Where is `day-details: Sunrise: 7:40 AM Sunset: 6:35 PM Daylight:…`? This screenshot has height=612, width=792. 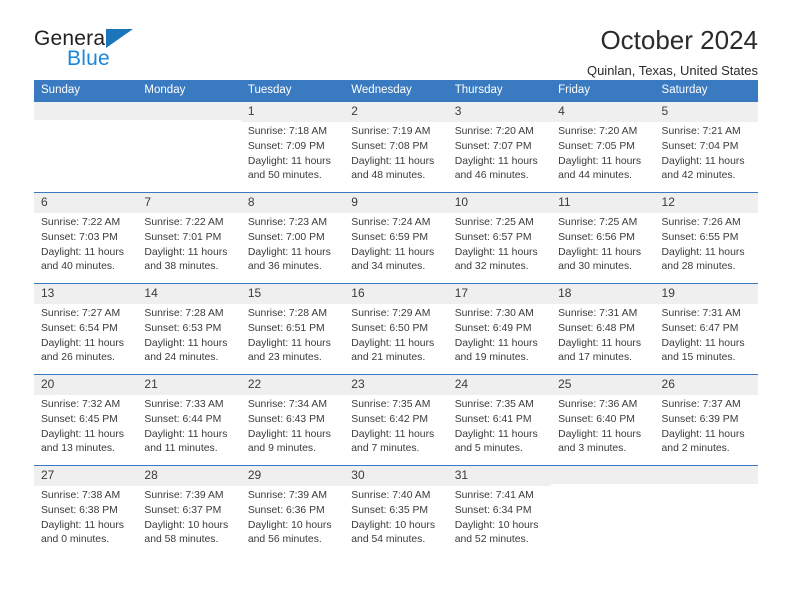
day-details: Sunrise: 7:40 AM Sunset: 6:35 PM Daylight:… is located at coordinates (395, 517).